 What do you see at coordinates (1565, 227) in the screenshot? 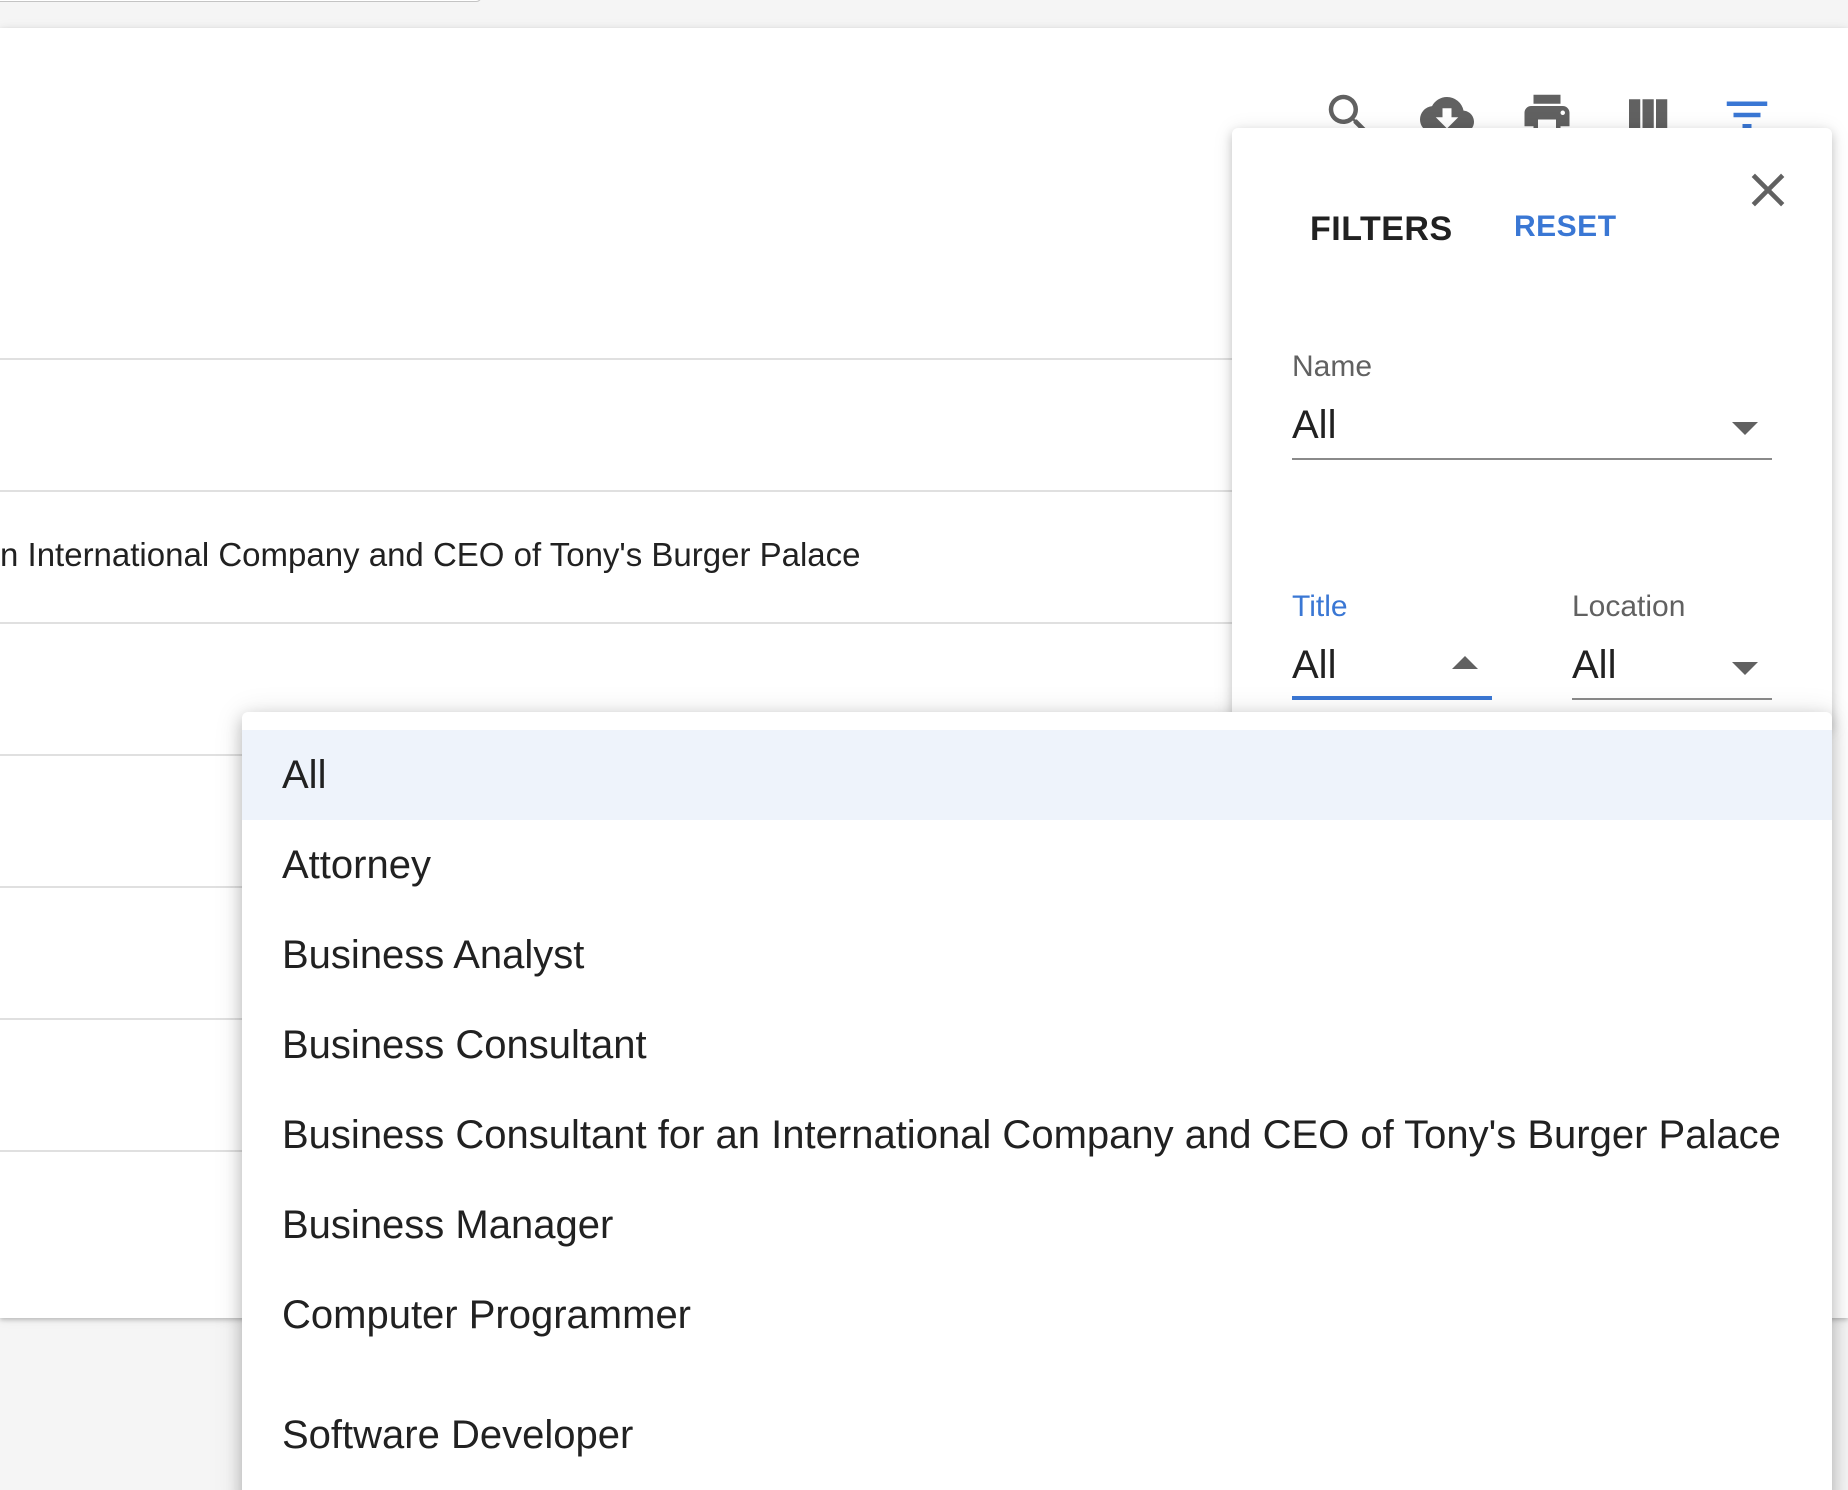
I see `reset-button: RESET` at bounding box center [1565, 227].